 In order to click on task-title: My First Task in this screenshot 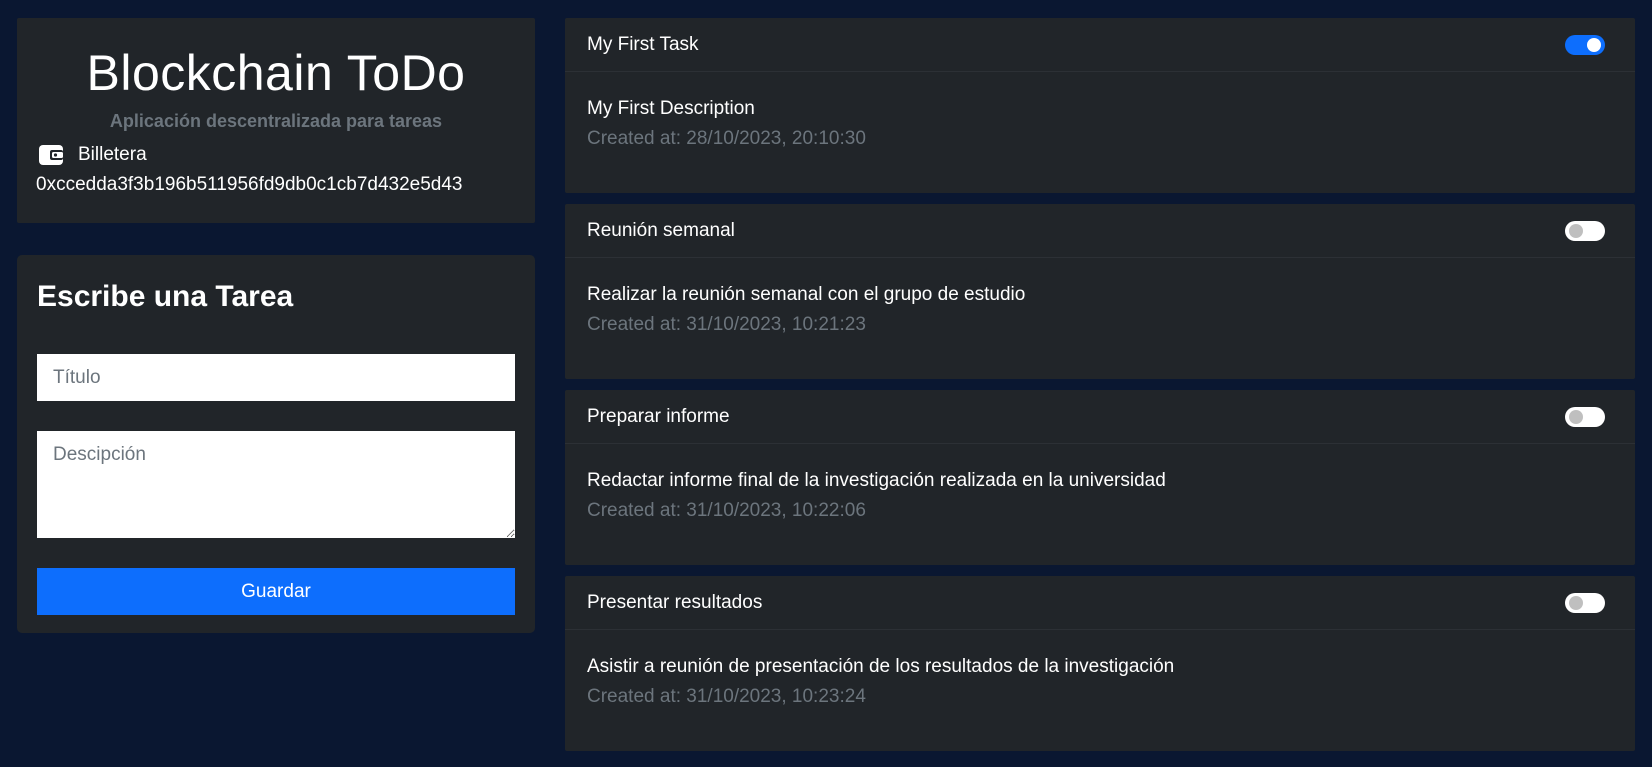, I will do `click(643, 44)`.